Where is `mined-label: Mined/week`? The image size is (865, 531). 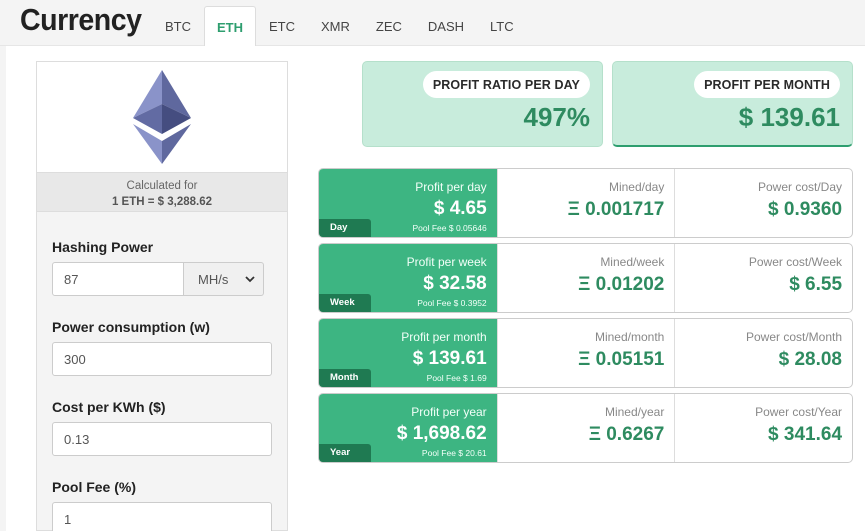 mined-label: Mined/week is located at coordinates (632, 262).